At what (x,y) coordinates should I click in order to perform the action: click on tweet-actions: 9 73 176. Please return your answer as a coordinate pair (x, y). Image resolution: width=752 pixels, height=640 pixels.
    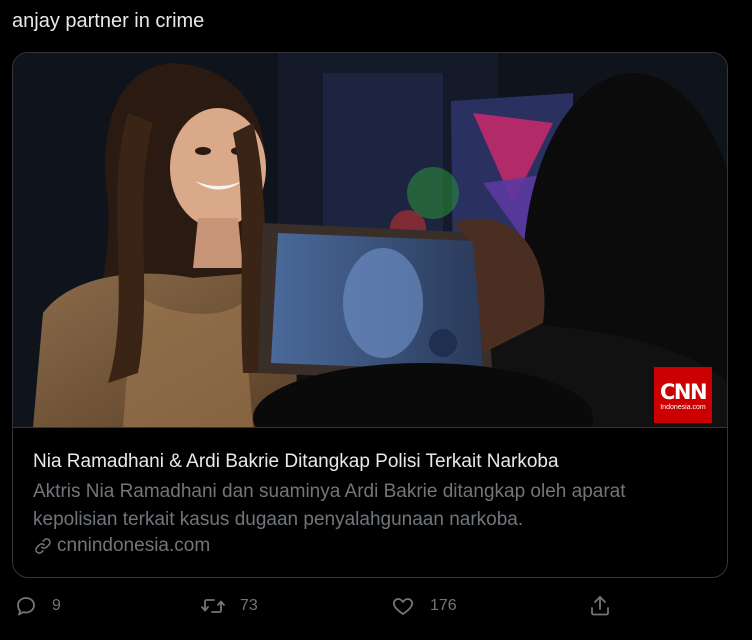
    Looking at the image, I should click on (376, 608).